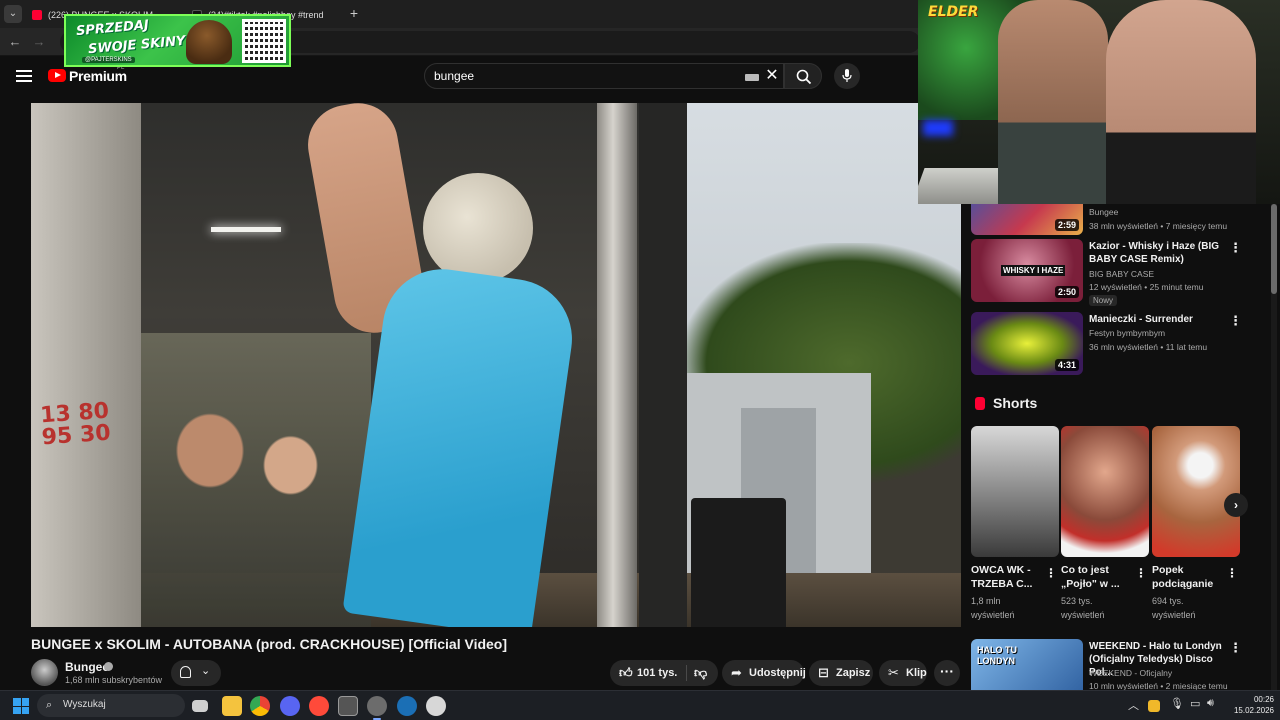 Image resolution: width=1280 pixels, height=720 pixels. What do you see at coordinates (916, 673) in the screenshot?
I see `clip-label: Klip` at bounding box center [916, 673].